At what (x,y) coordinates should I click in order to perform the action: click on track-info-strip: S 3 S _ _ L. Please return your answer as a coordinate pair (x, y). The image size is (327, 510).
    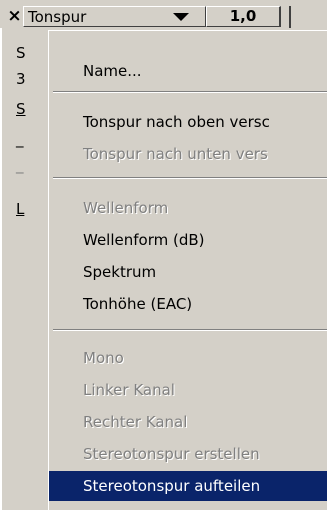
    Looking at the image, I should click on (24, 269).